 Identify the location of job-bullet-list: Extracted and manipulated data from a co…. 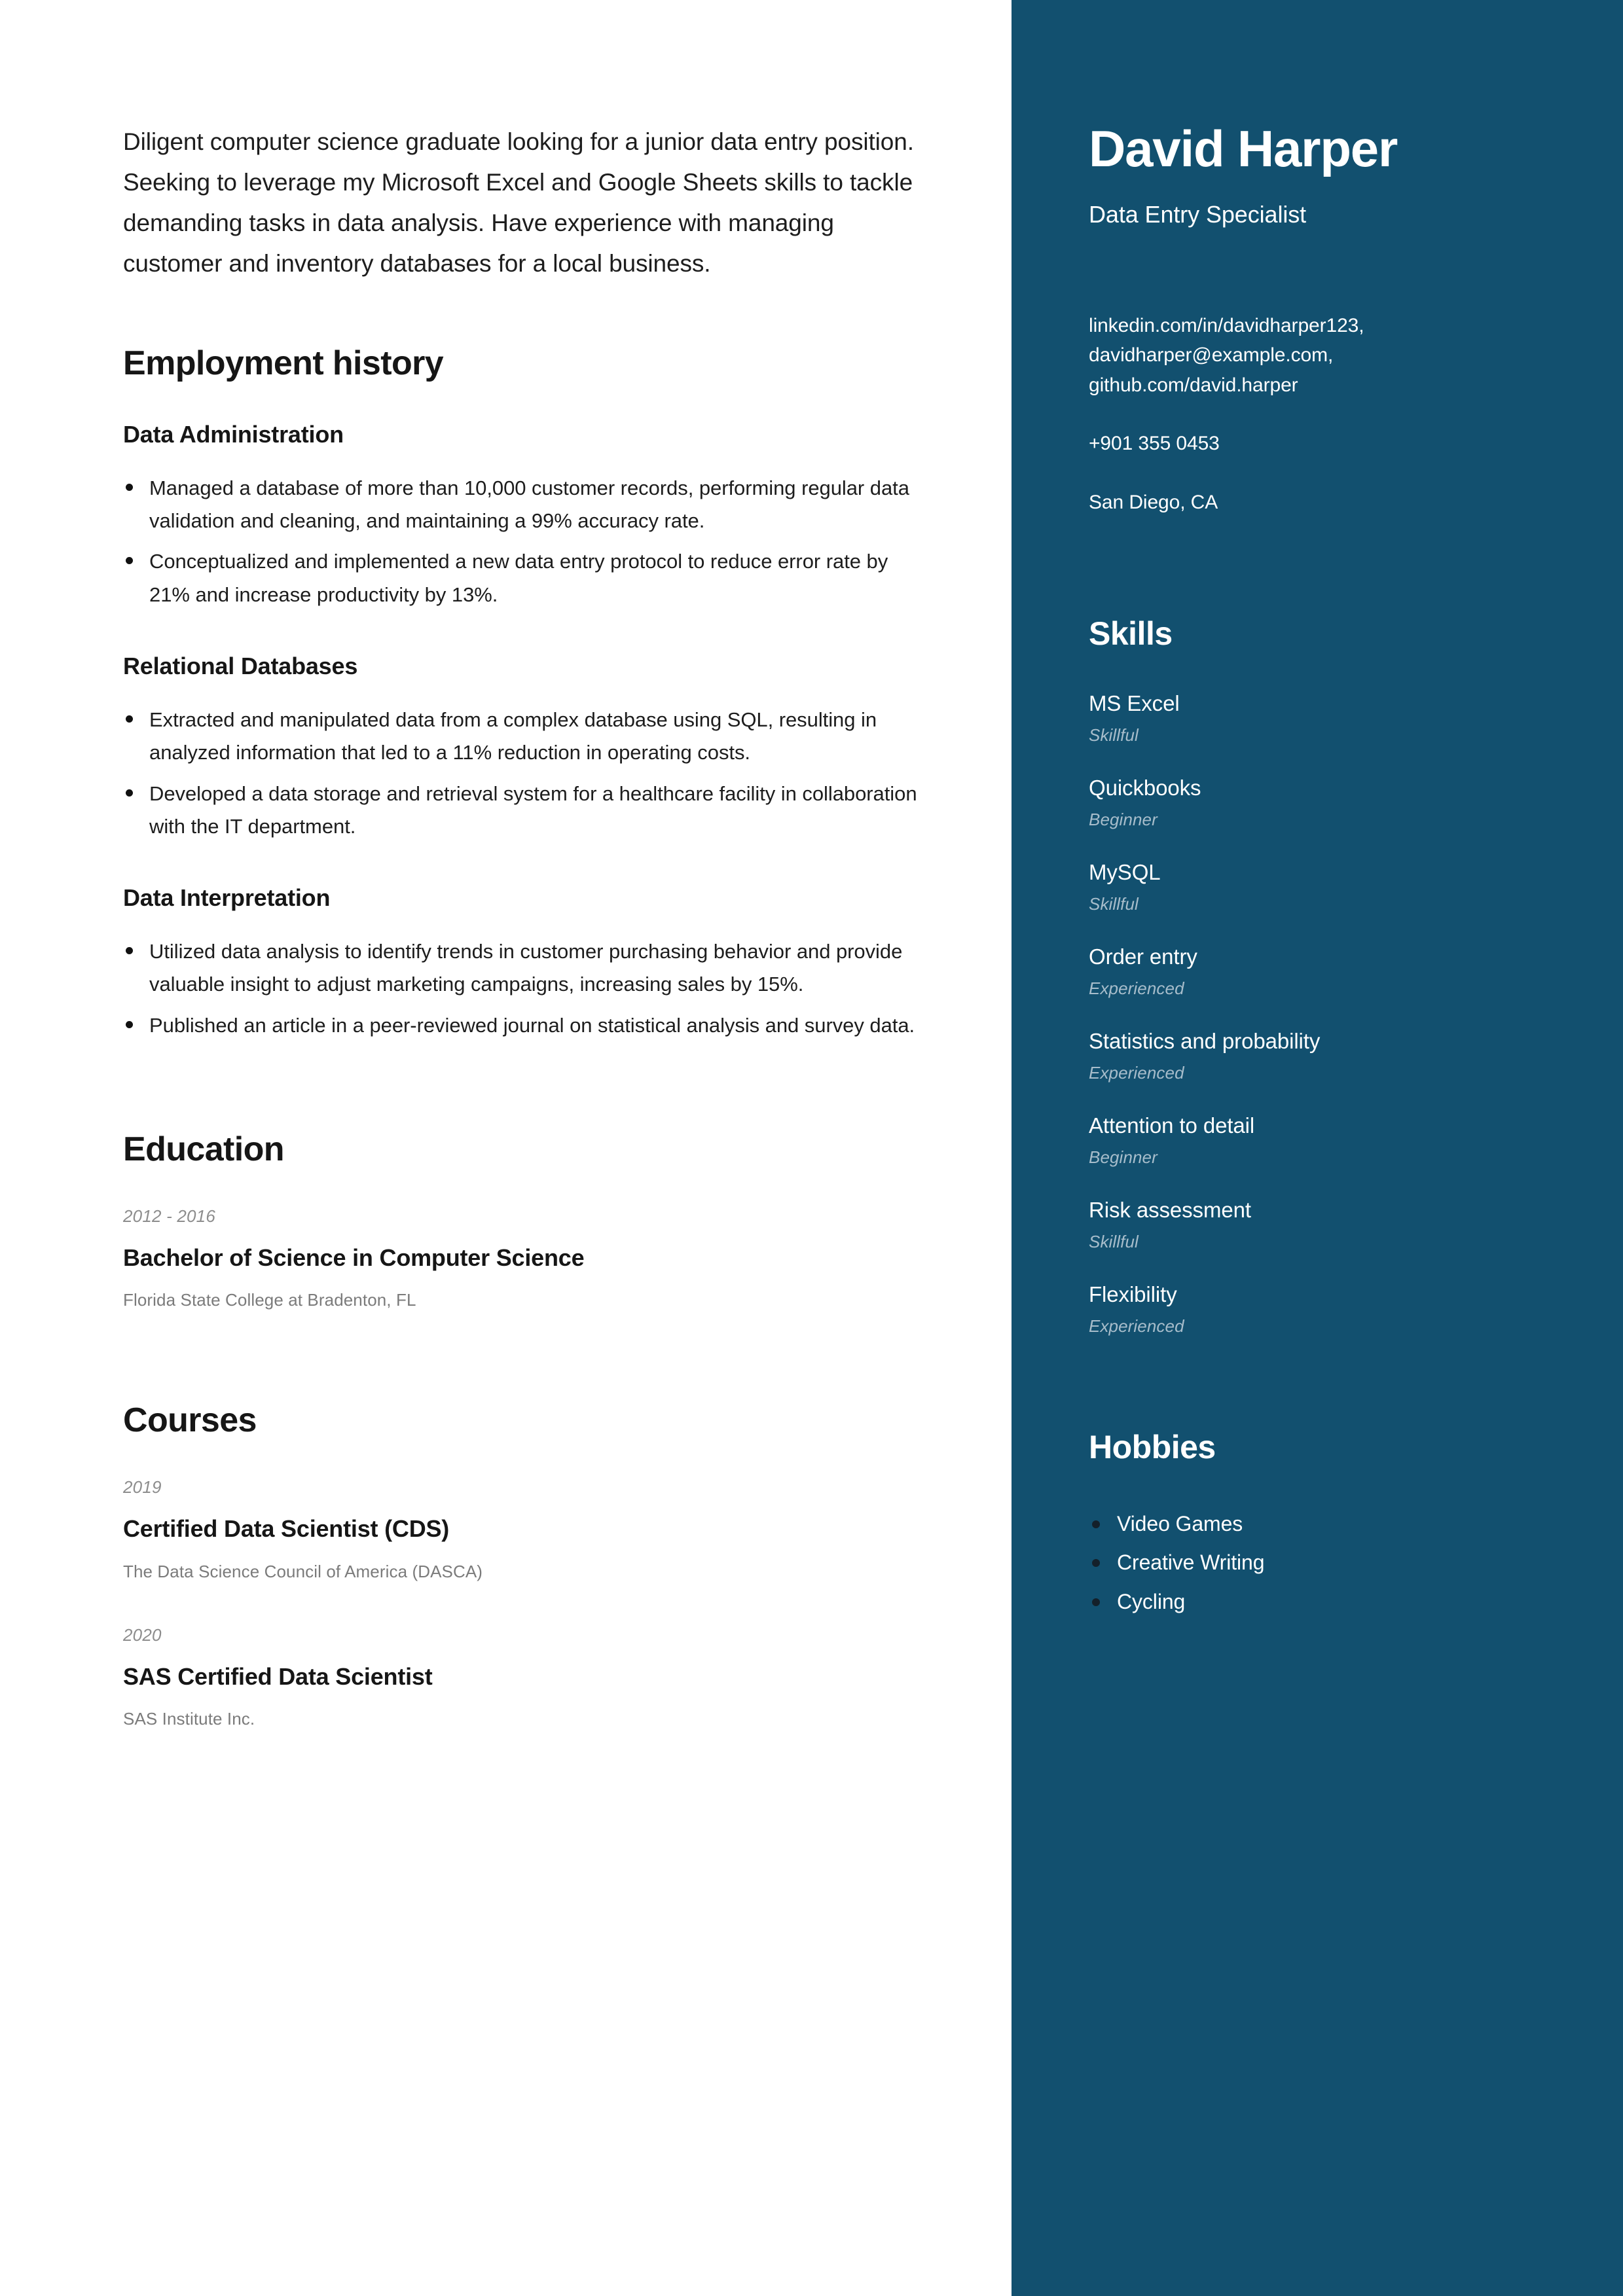
(528, 773).